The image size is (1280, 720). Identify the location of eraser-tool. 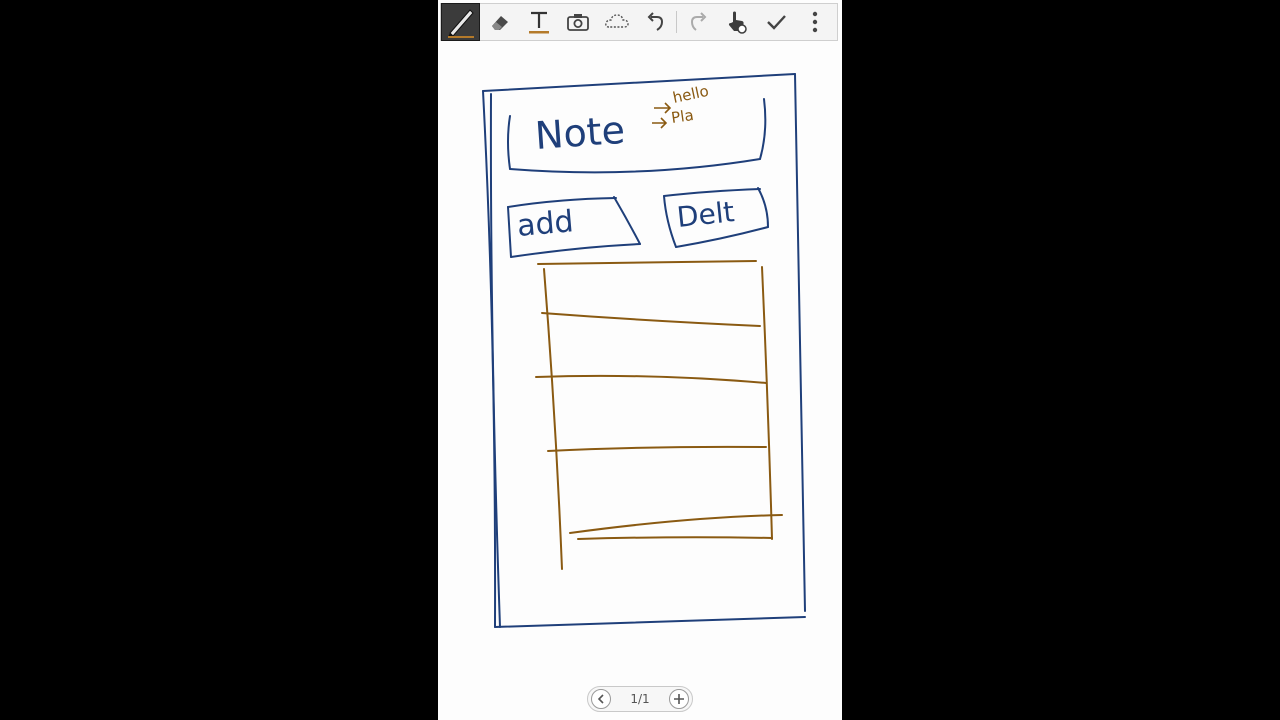
(499, 22).